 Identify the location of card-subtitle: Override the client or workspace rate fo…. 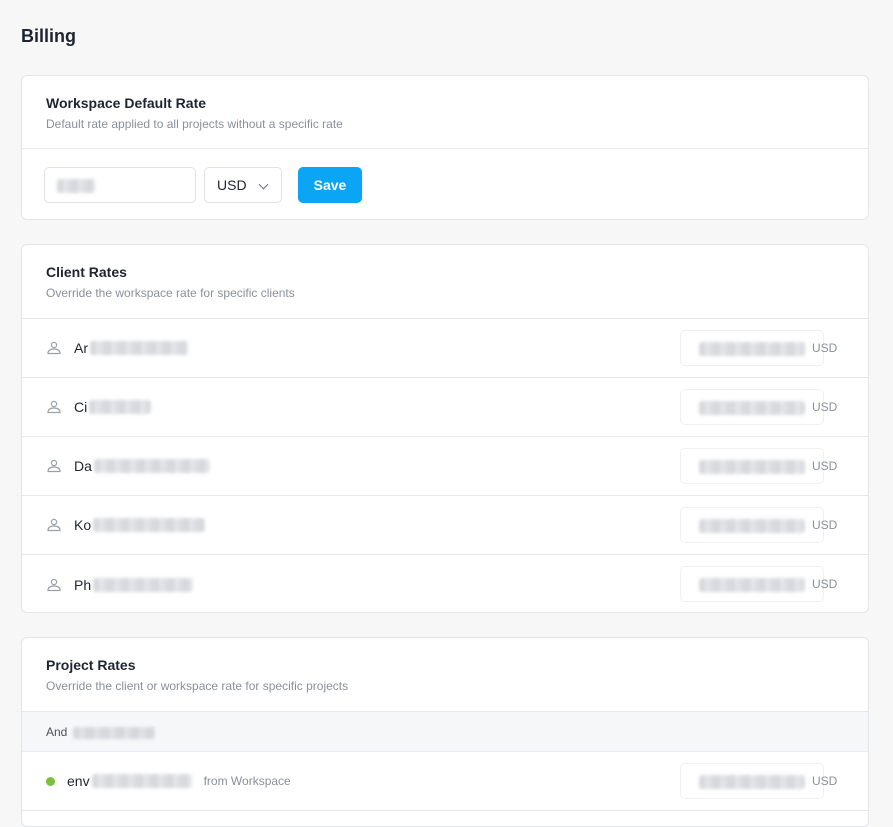
(197, 686).